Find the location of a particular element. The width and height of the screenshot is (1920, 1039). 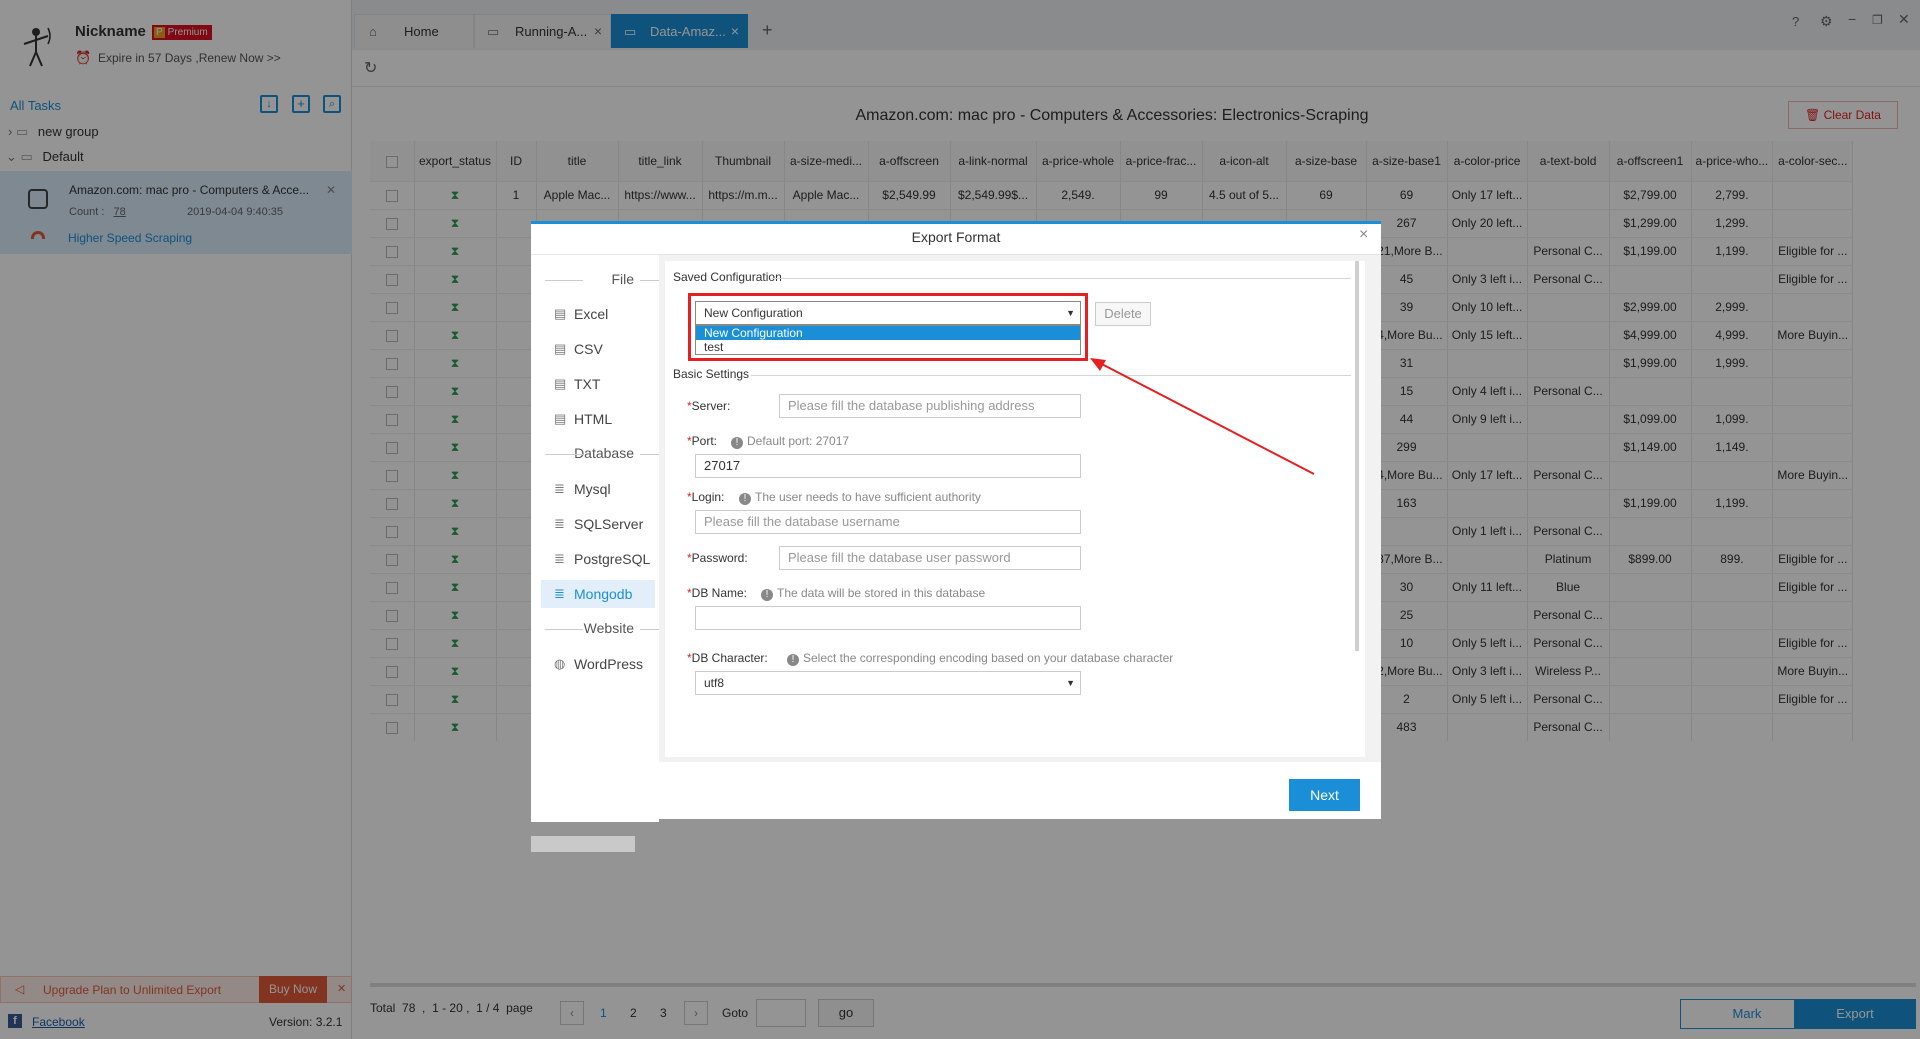

dbchar-select: utf8 ▼ is located at coordinates (888, 683).